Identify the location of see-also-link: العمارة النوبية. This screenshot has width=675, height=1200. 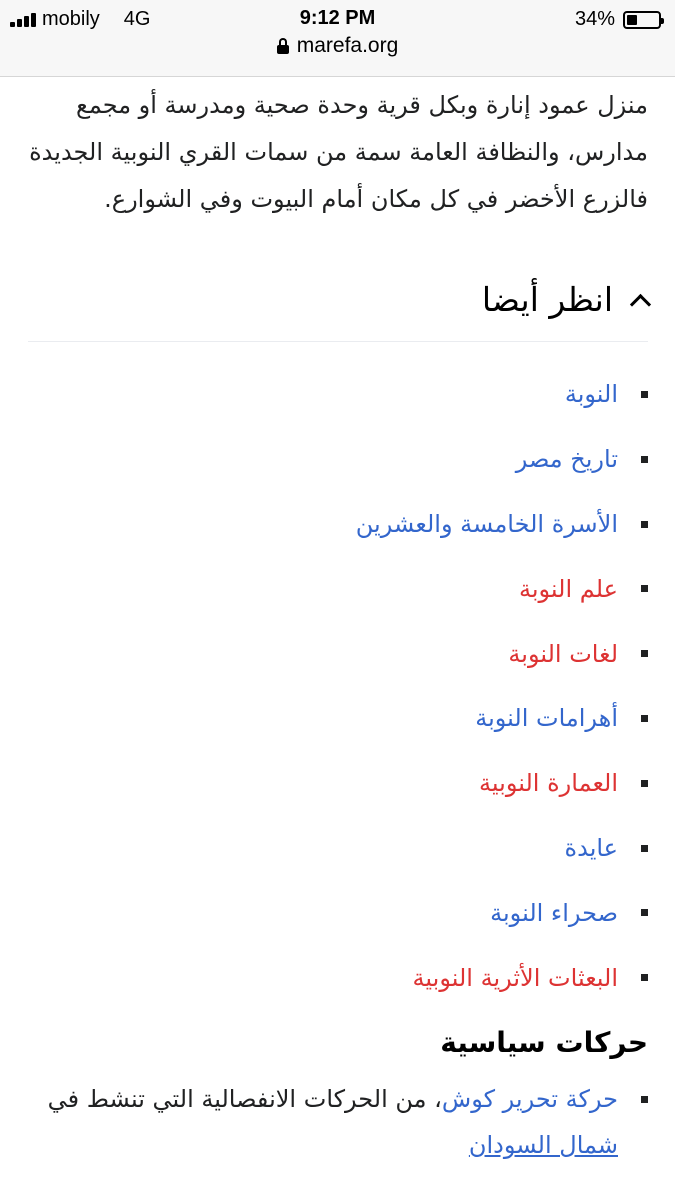
(548, 783).